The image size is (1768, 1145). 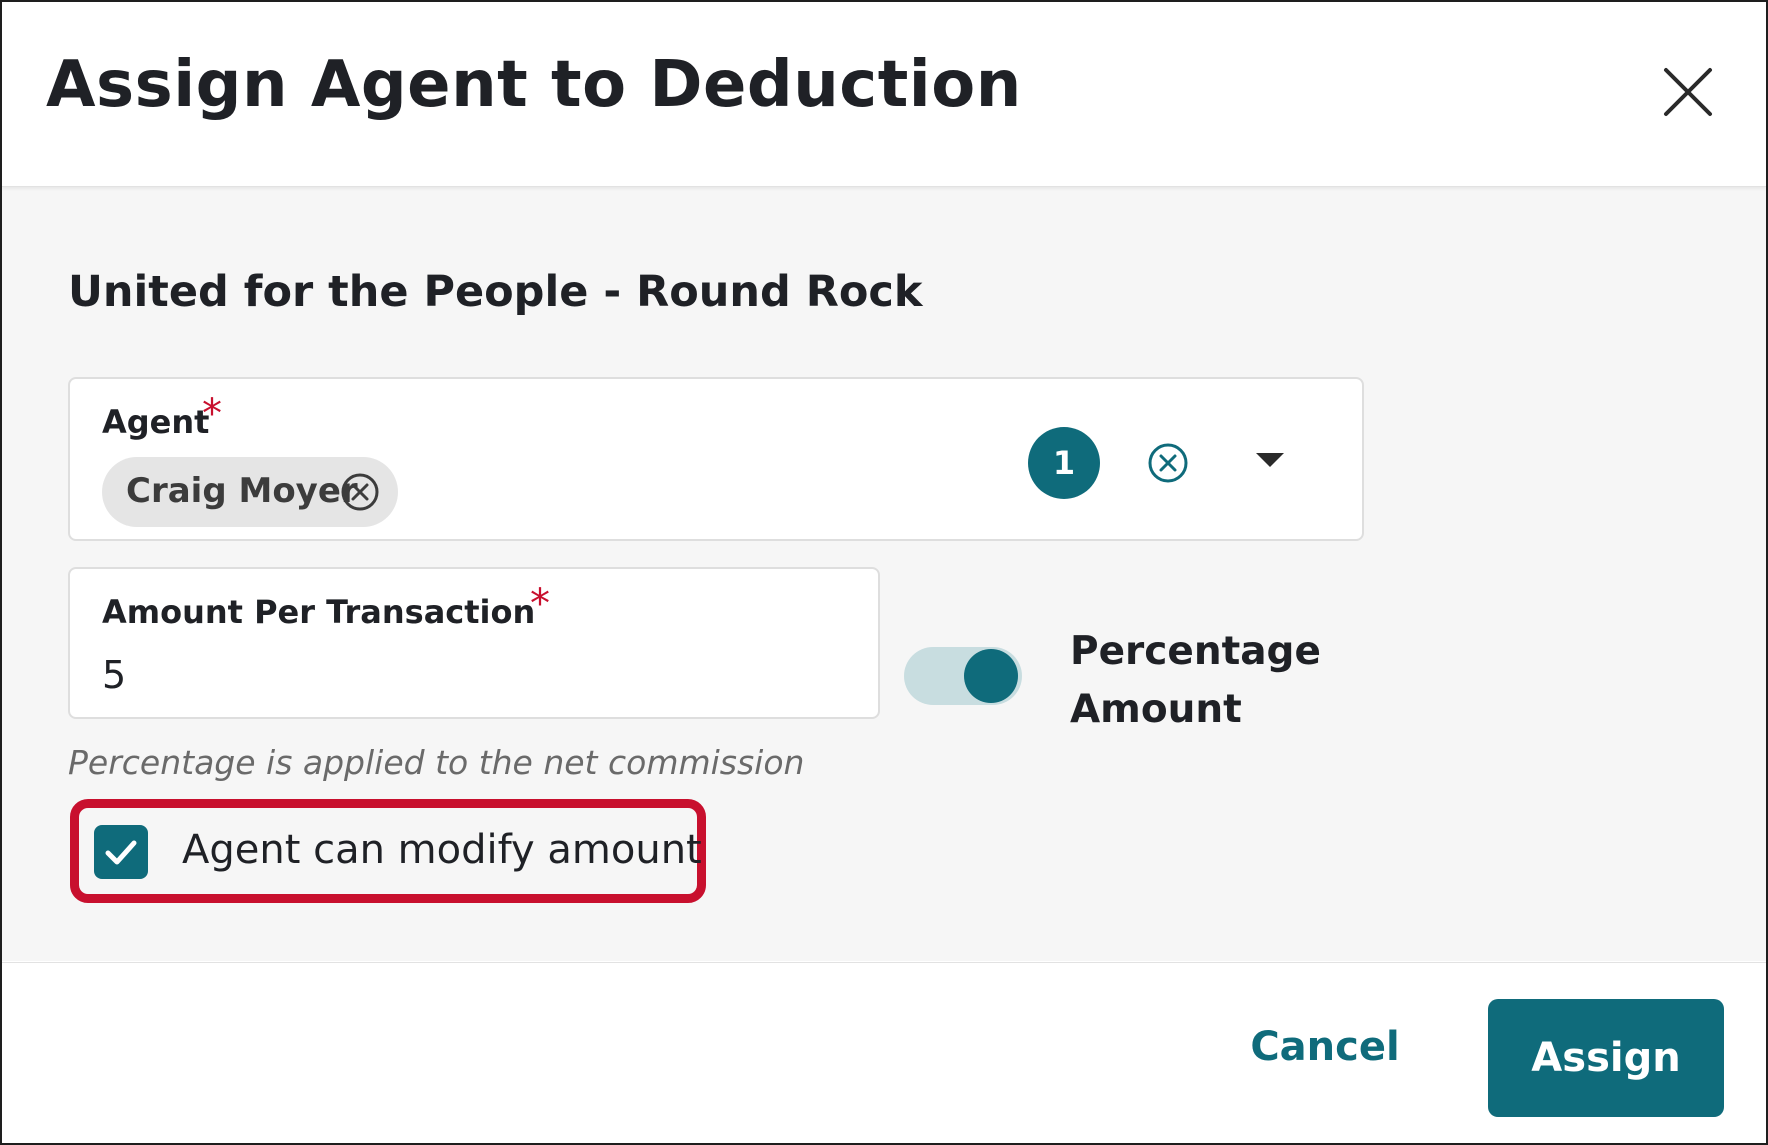 What do you see at coordinates (495, 292) in the screenshot?
I see `deduction-name: United for the People - Round Rock` at bounding box center [495, 292].